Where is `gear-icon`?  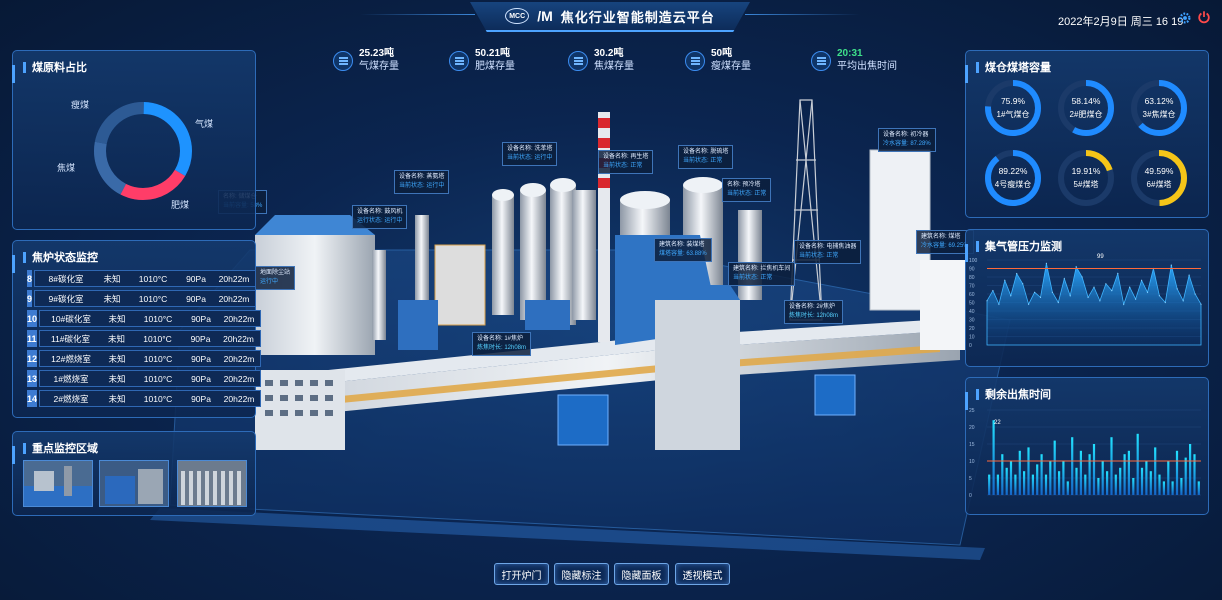 gear-icon is located at coordinates (1185, 18).